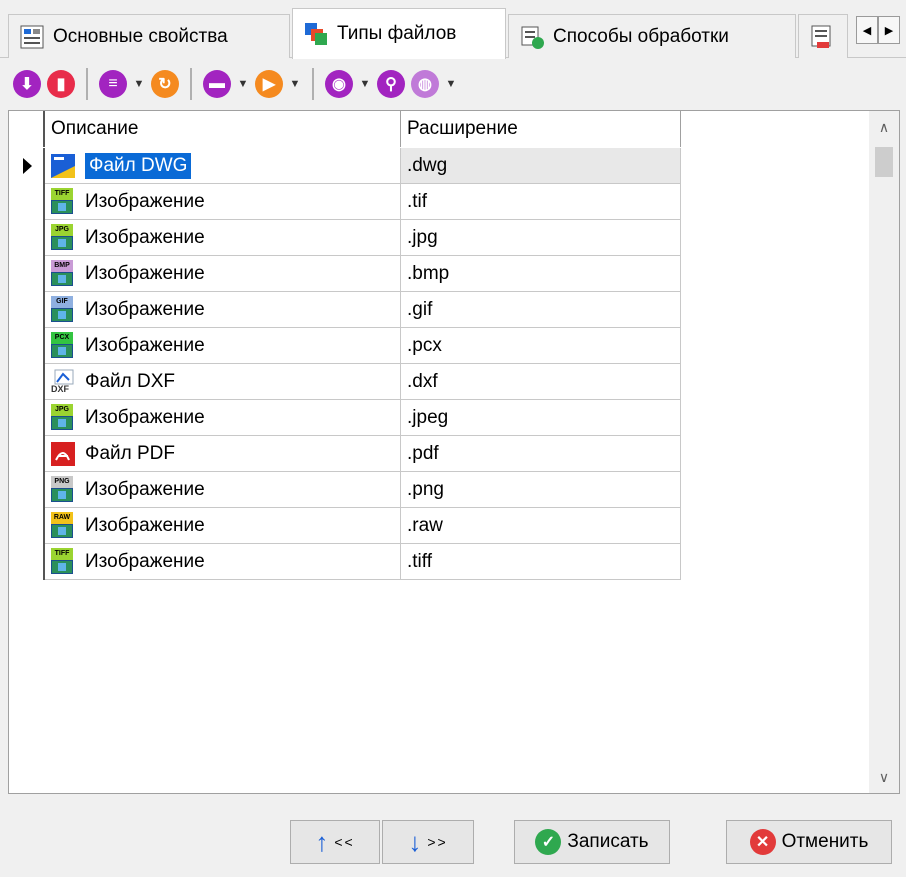 The width and height of the screenshot is (906, 877). I want to click on extension-cell: .raw, so click(541, 526).